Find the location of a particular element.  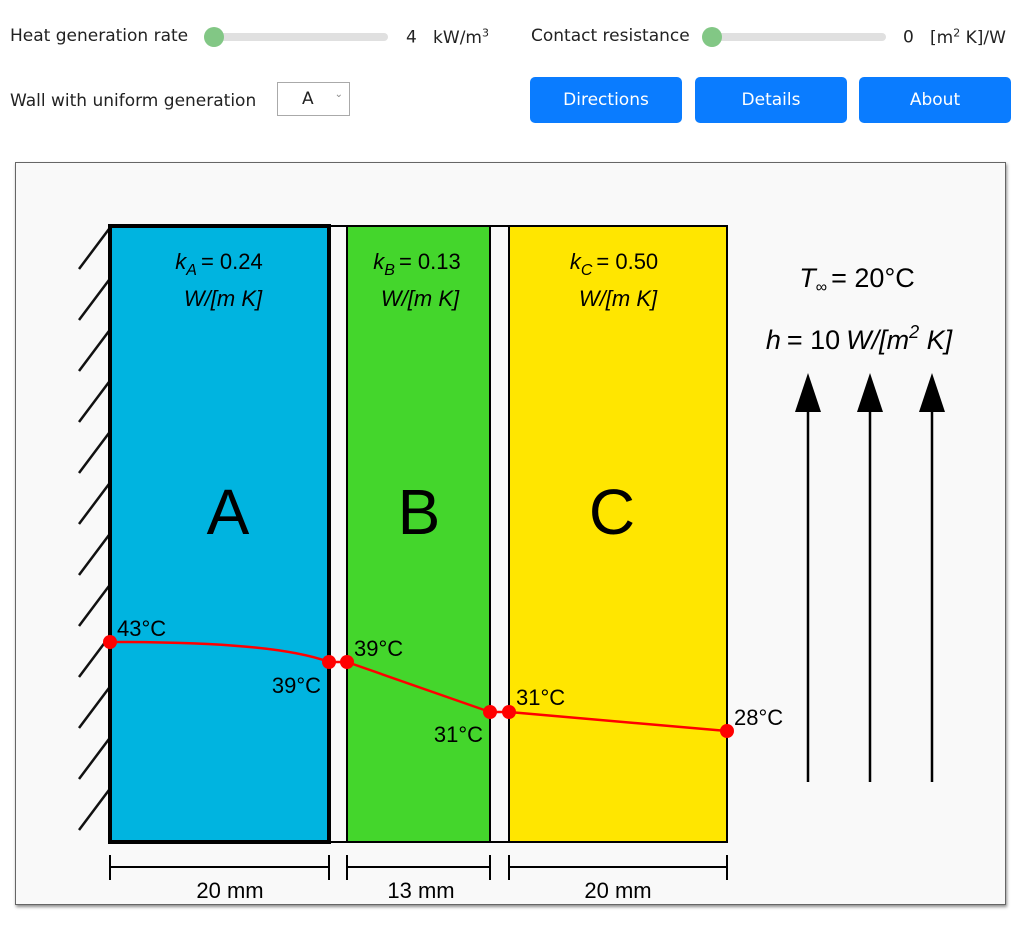

temp-label-a-left: 43°C is located at coordinates (141, 628).